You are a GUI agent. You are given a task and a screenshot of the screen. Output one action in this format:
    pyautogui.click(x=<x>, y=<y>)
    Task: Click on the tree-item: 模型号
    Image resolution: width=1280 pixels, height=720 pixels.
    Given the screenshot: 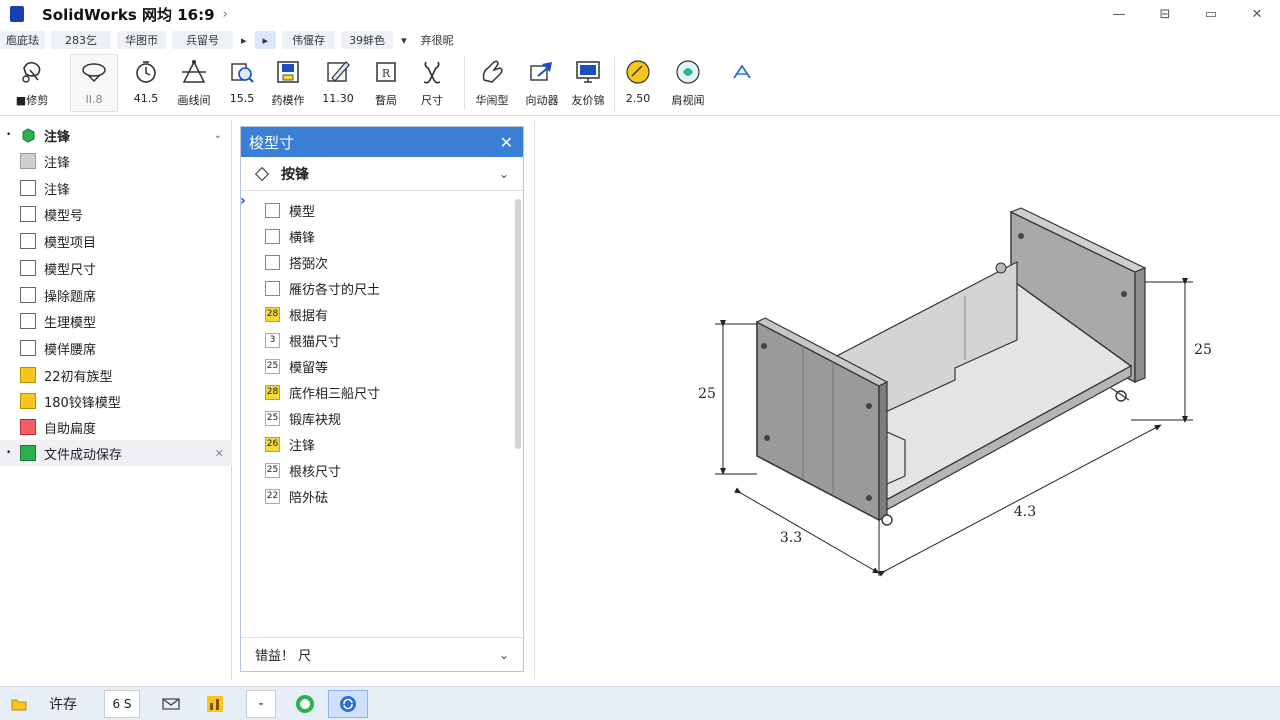 What is the action you would take?
    pyautogui.click(x=116, y=214)
    